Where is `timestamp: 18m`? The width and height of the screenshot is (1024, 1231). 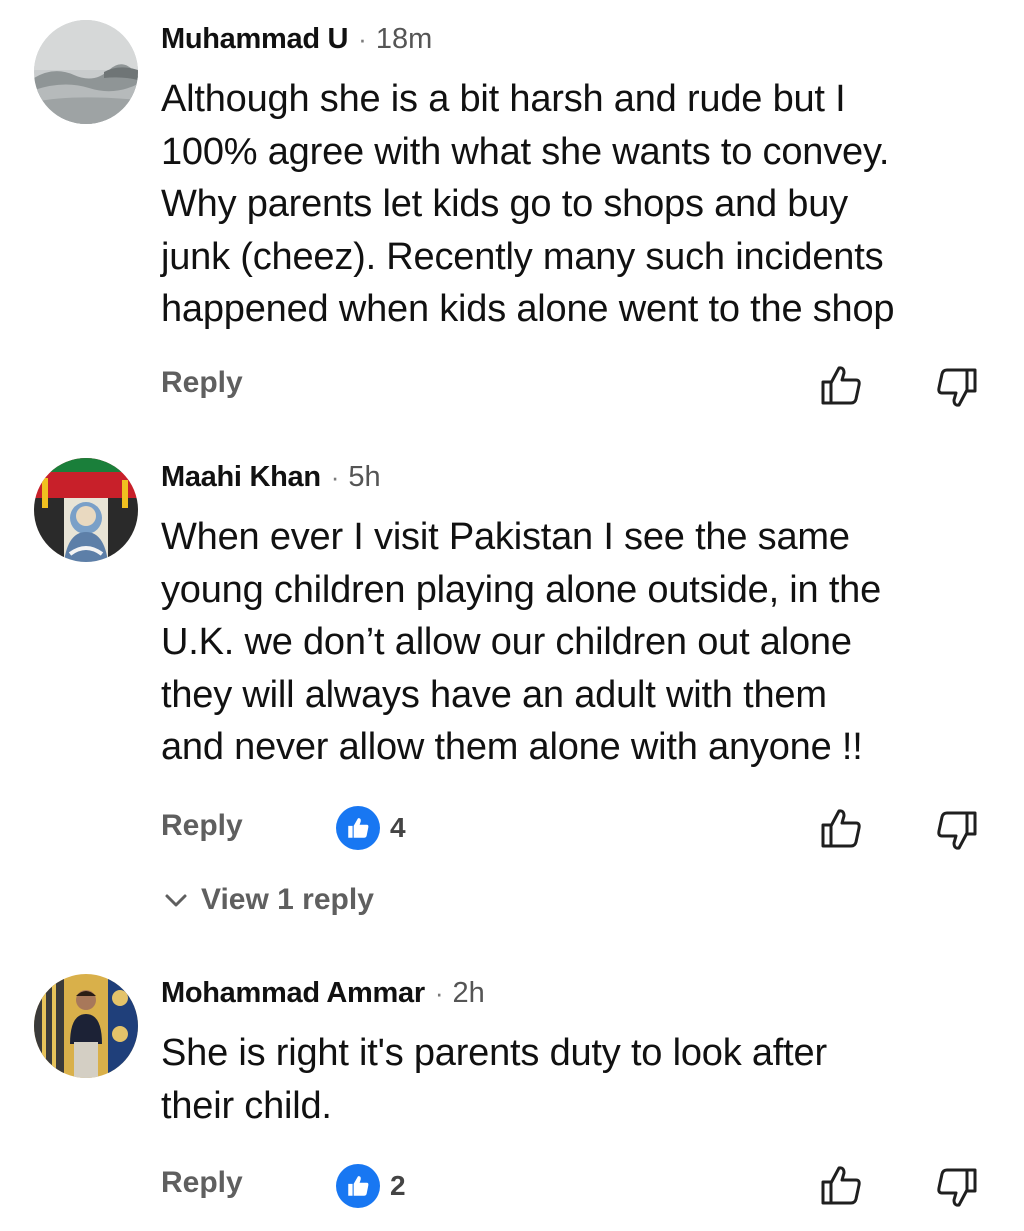 timestamp: 18m is located at coordinates (404, 38).